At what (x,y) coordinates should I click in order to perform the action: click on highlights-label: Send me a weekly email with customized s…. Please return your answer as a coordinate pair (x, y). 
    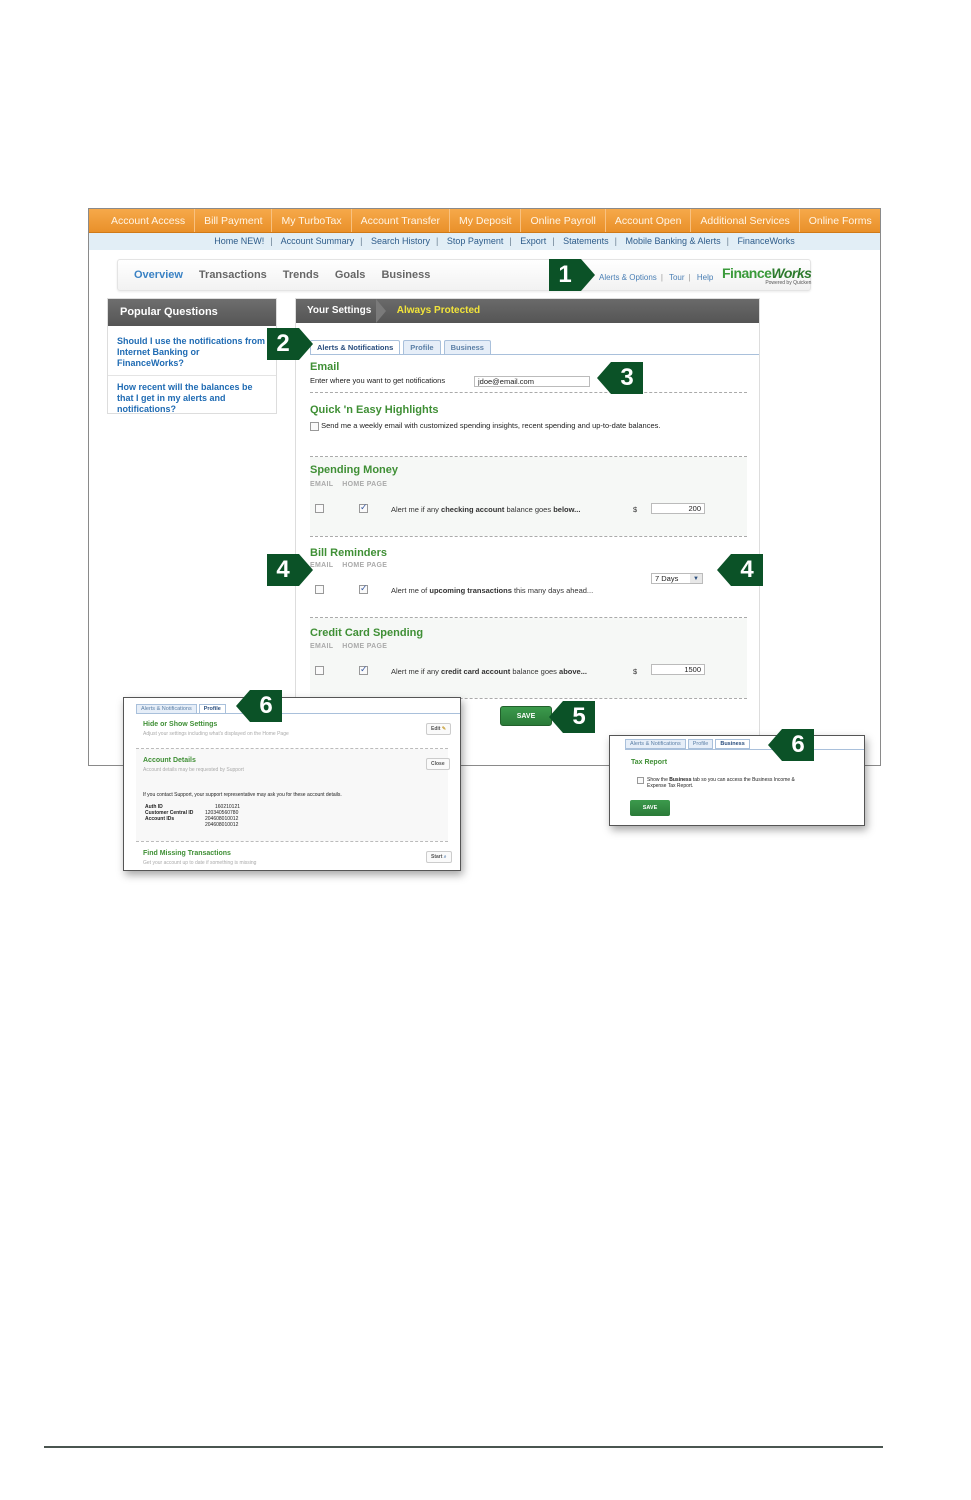
    Looking at the image, I should click on (491, 425).